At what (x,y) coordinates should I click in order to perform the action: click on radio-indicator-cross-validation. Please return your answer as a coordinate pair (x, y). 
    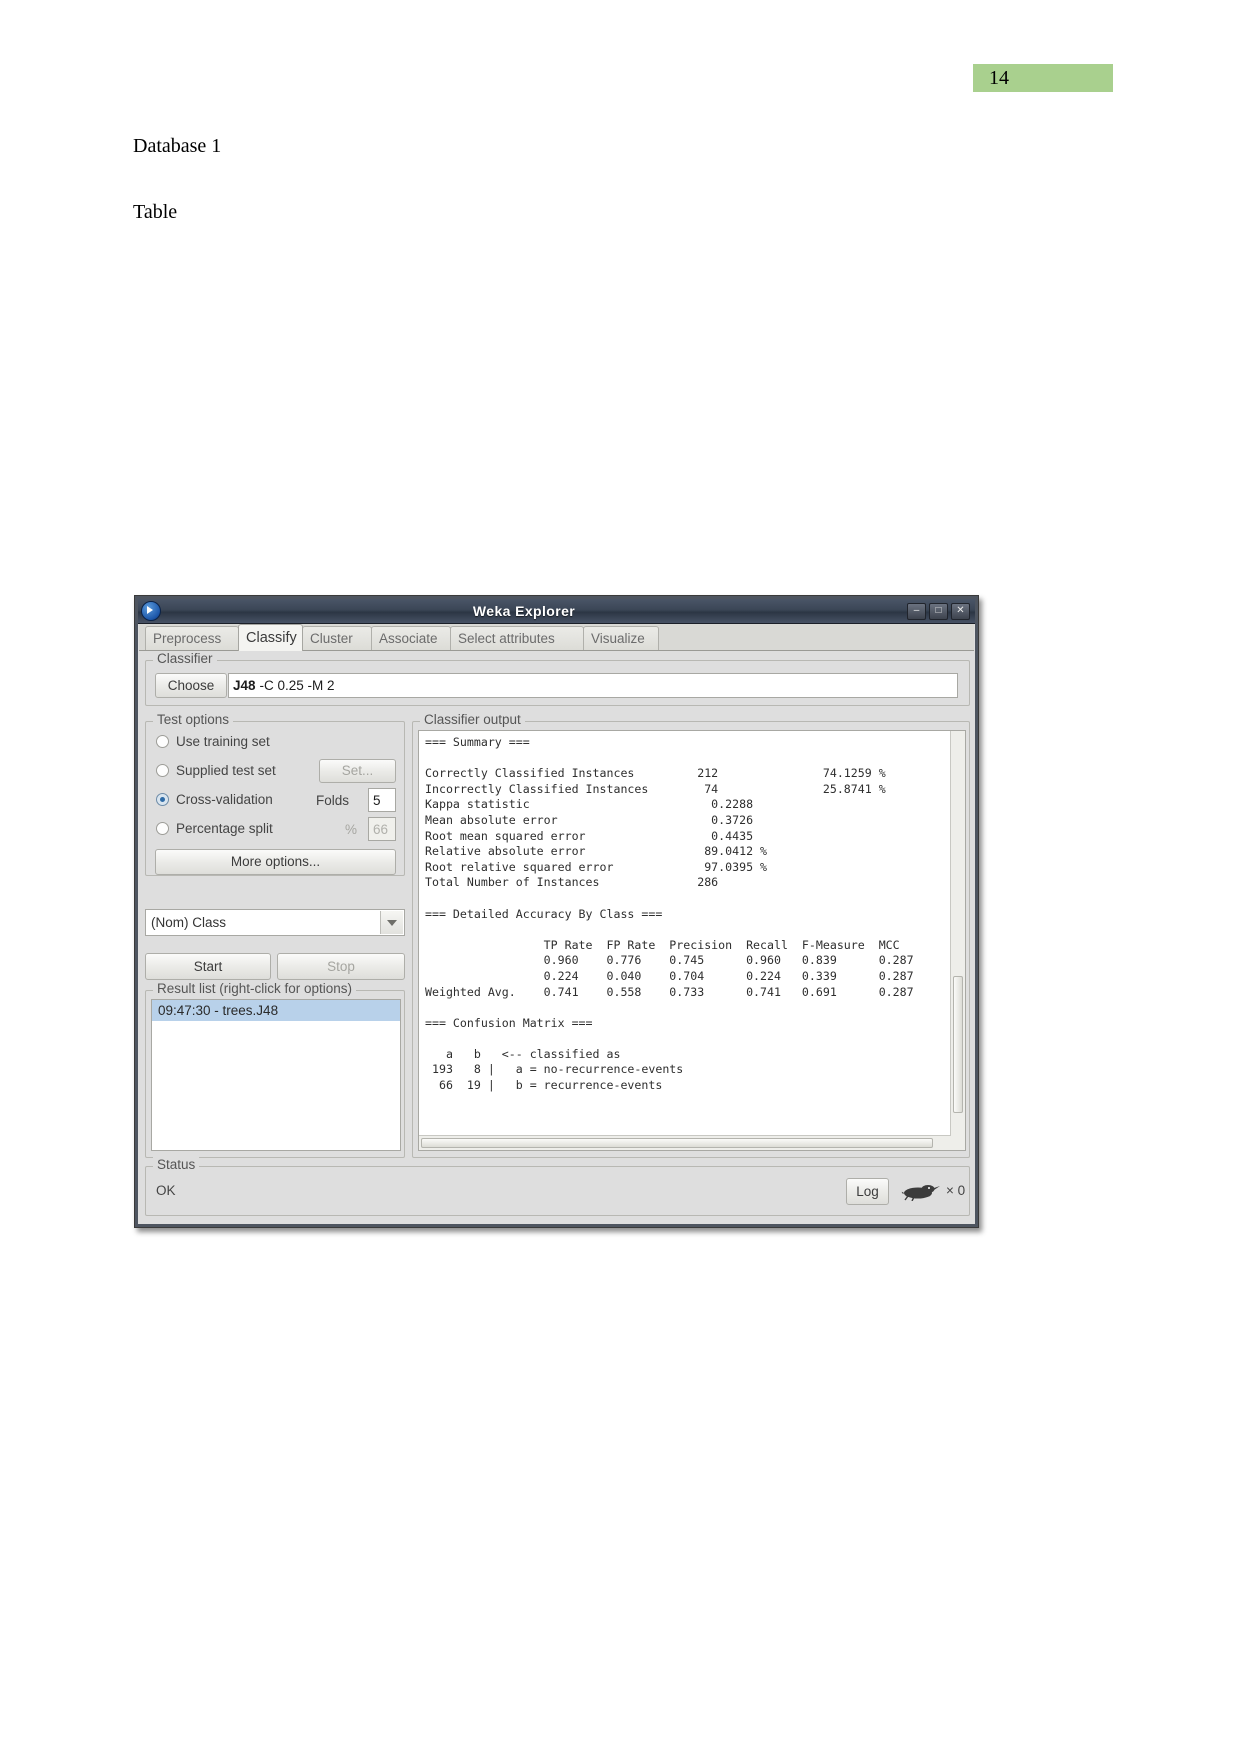
    Looking at the image, I should click on (162, 799).